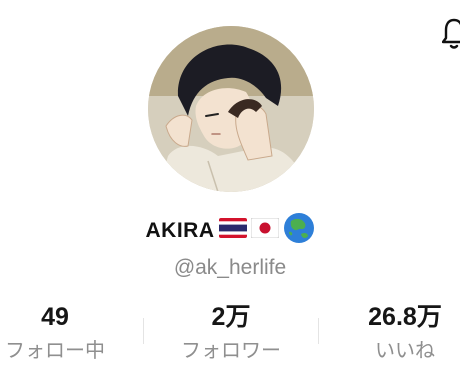 This screenshot has width=460, height=380. I want to click on stat-likes: 26.8万 いいね, so click(395, 332).